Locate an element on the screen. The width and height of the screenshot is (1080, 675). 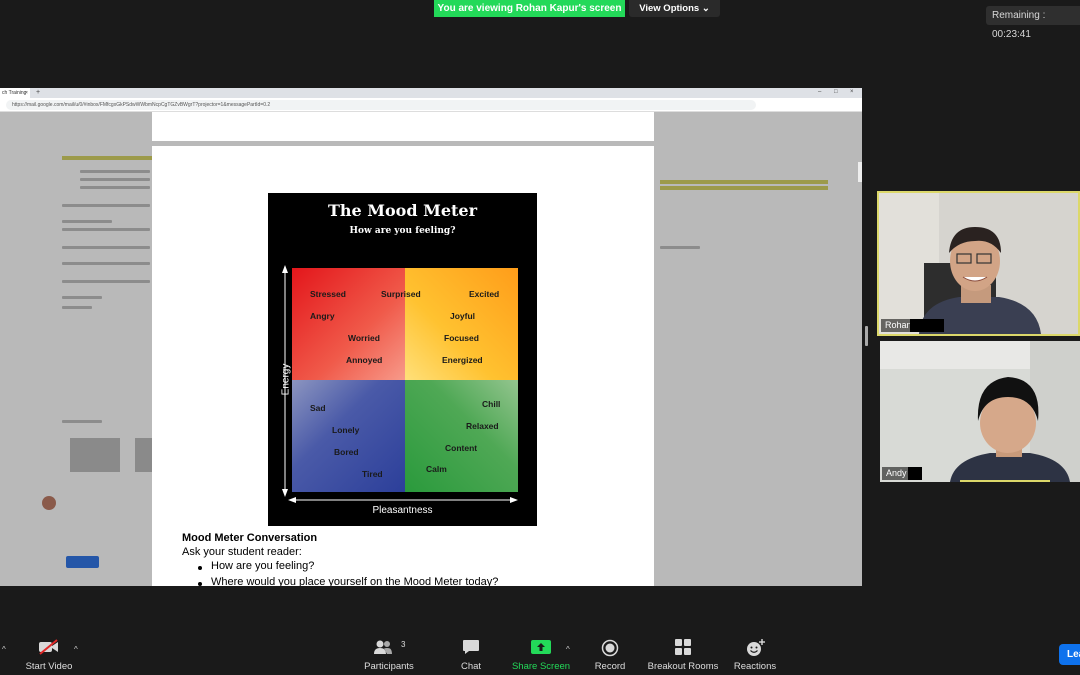
participant-count: 3 is located at coordinates (403, 644).